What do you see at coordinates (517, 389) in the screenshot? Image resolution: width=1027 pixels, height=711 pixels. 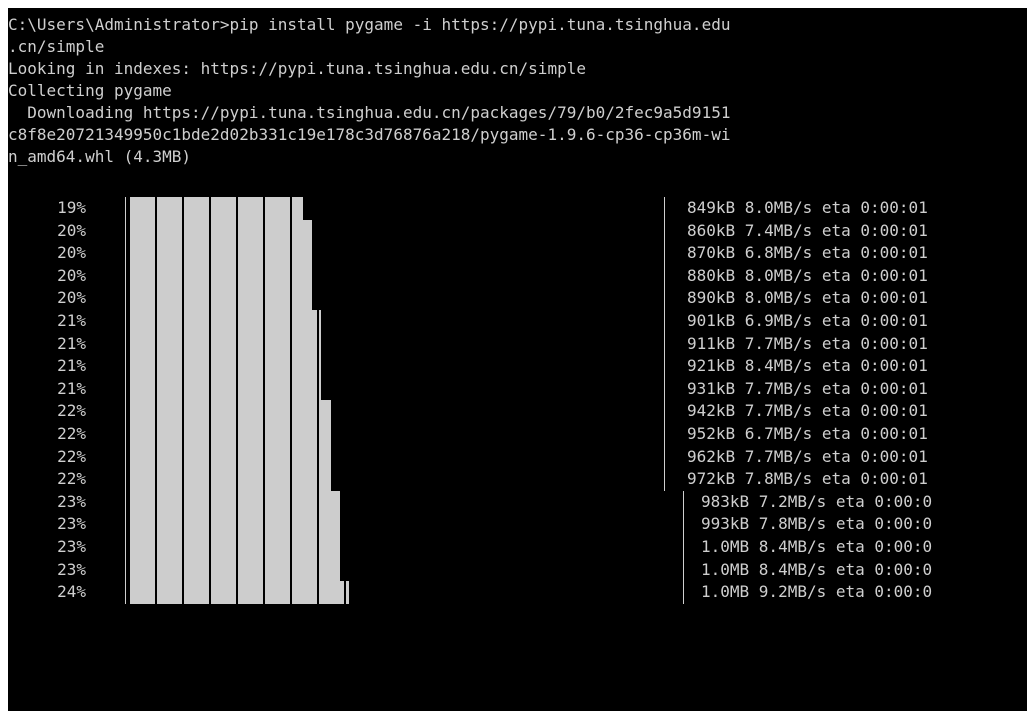 I see `progress-row: 21% 931kB 7.7MB/s eta 0:00:01` at bounding box center [517, 389].